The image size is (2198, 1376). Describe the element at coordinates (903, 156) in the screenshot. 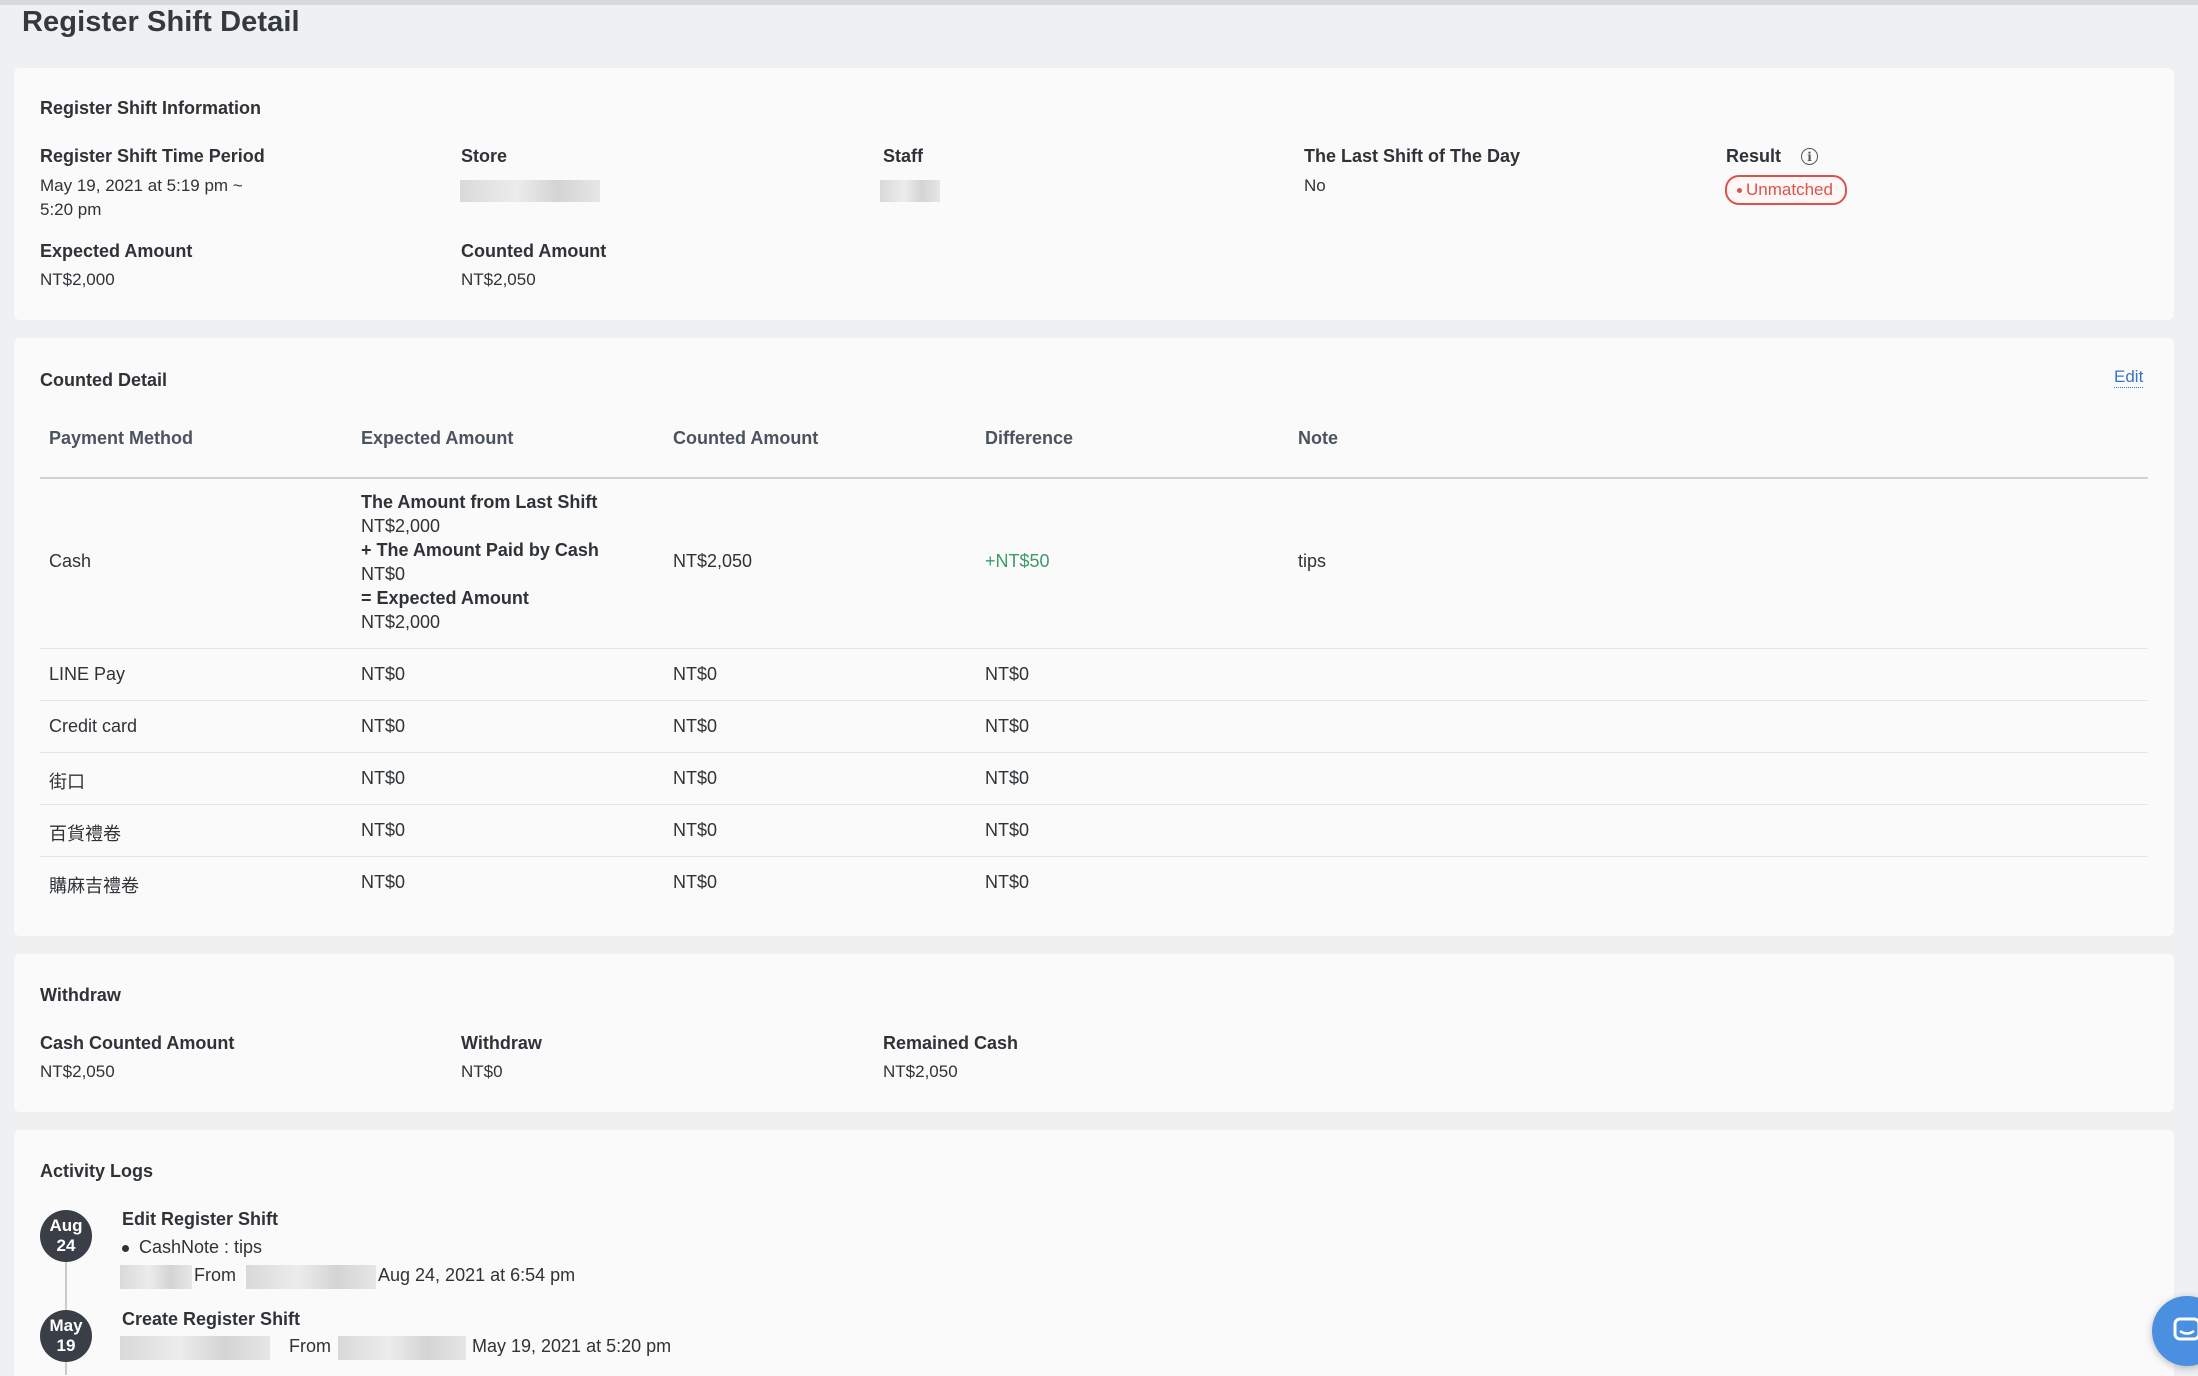

I see `staff-label: Staff` at that location.